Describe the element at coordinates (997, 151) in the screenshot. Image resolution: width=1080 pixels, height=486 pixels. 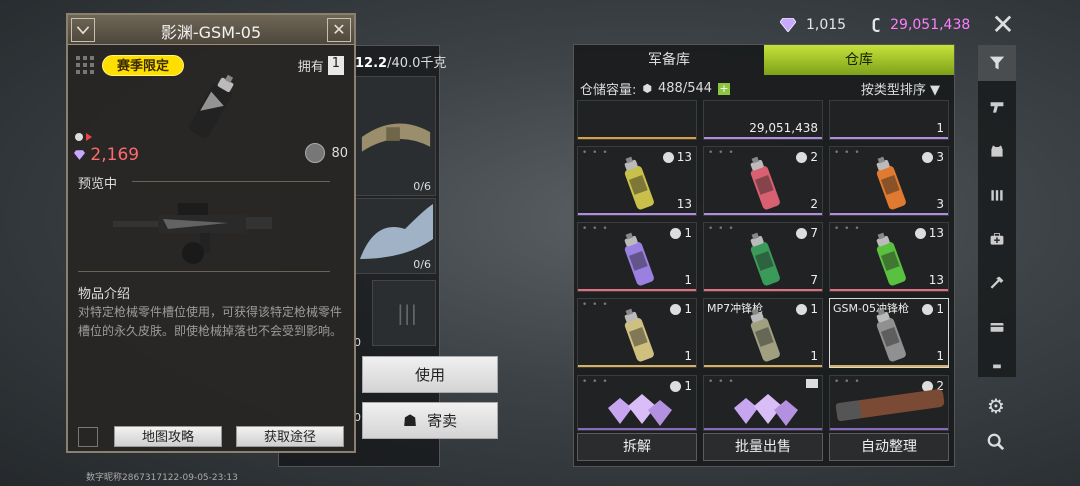
I see `armor-icon` at that location.